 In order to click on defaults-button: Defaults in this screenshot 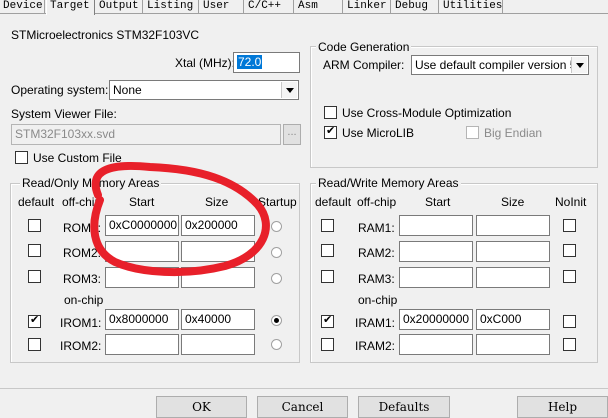, I will do `click(404, 407)`.